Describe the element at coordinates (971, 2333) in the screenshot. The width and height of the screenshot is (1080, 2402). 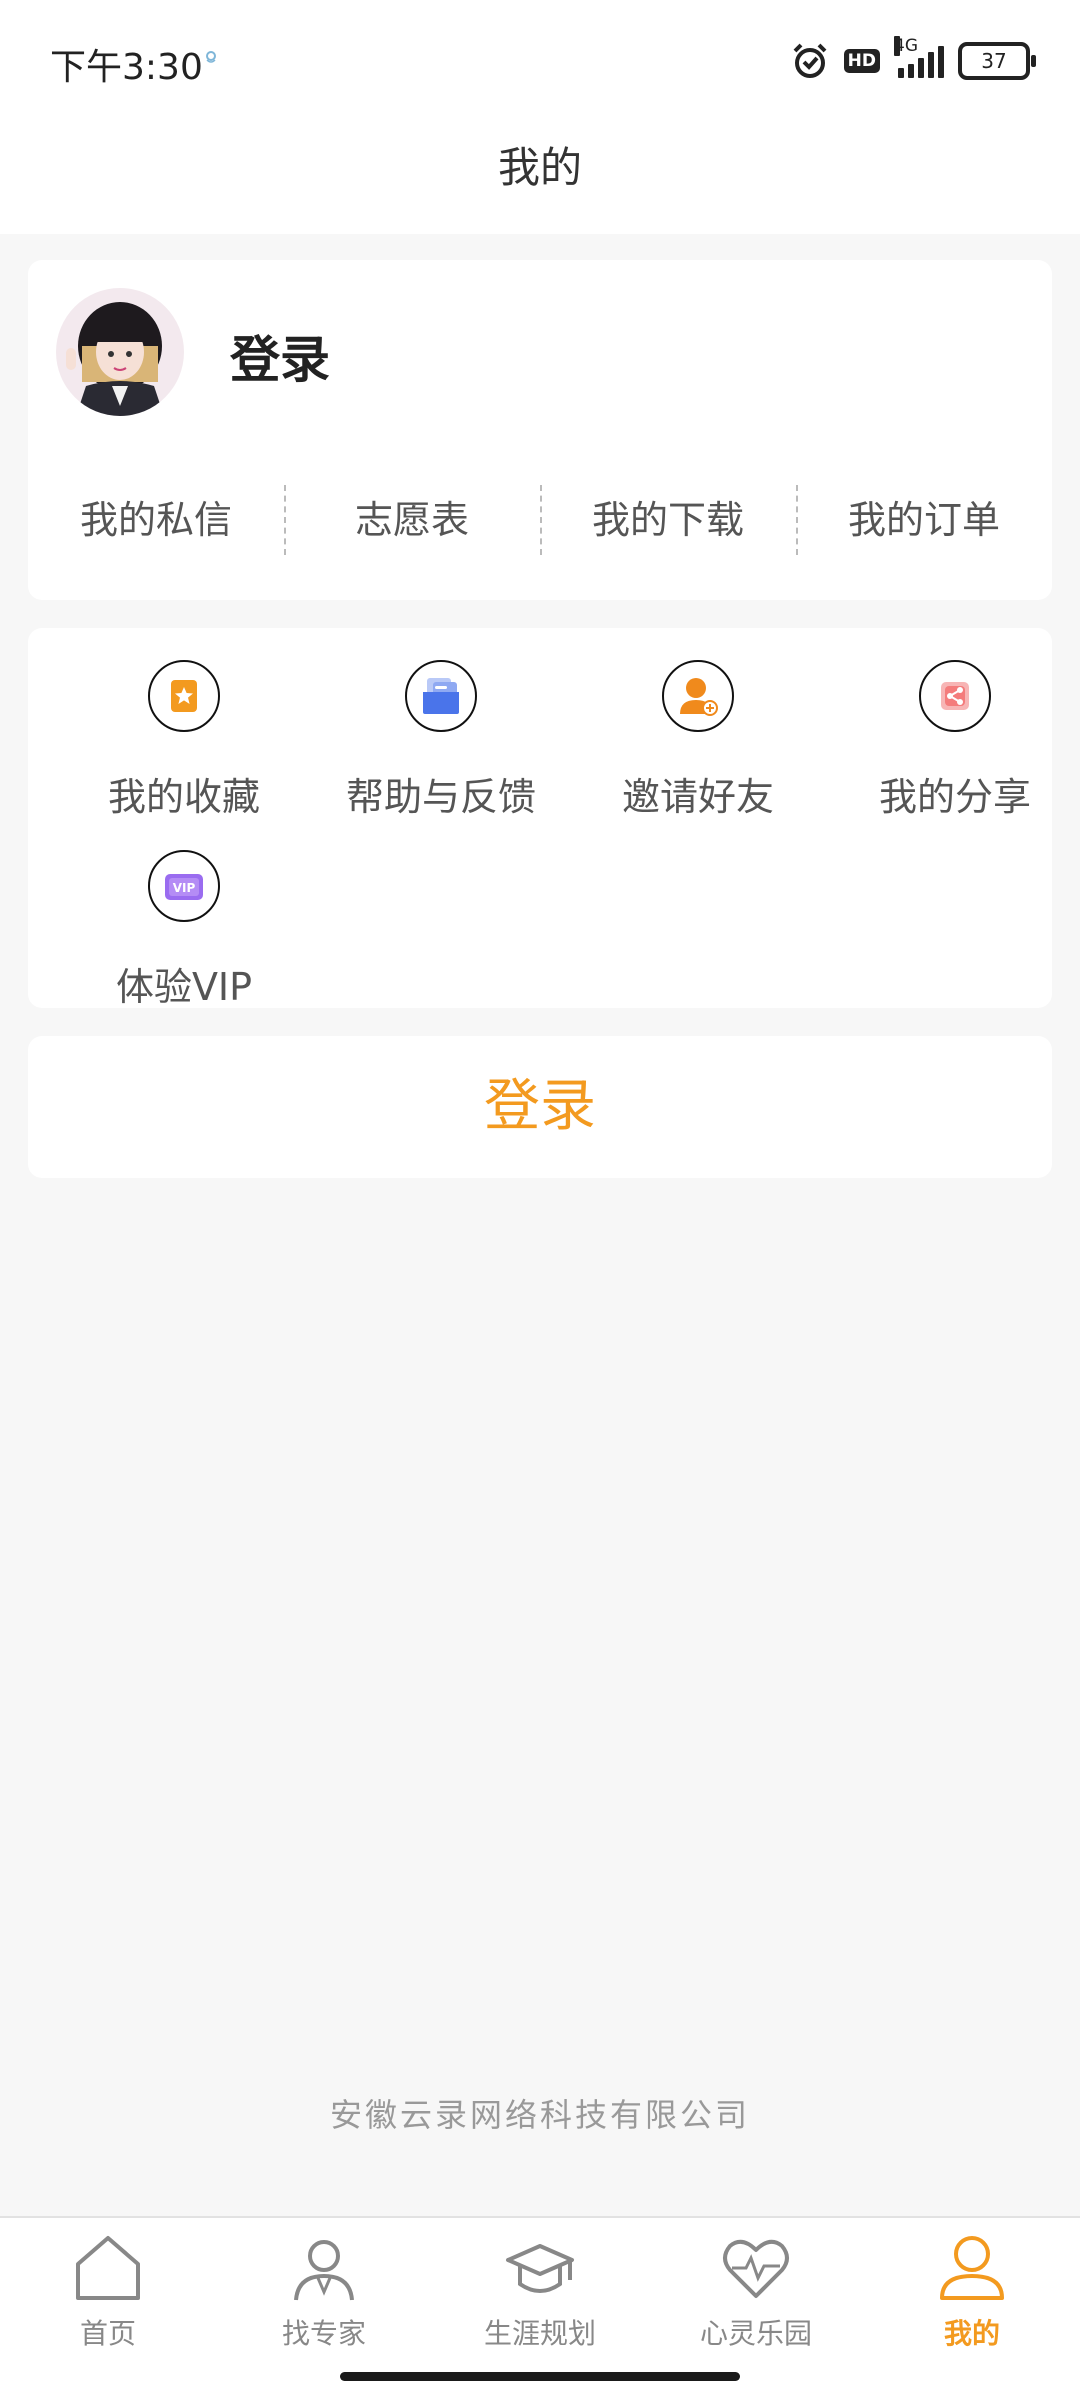
I see `nav-mine-label: 我的` at that location.